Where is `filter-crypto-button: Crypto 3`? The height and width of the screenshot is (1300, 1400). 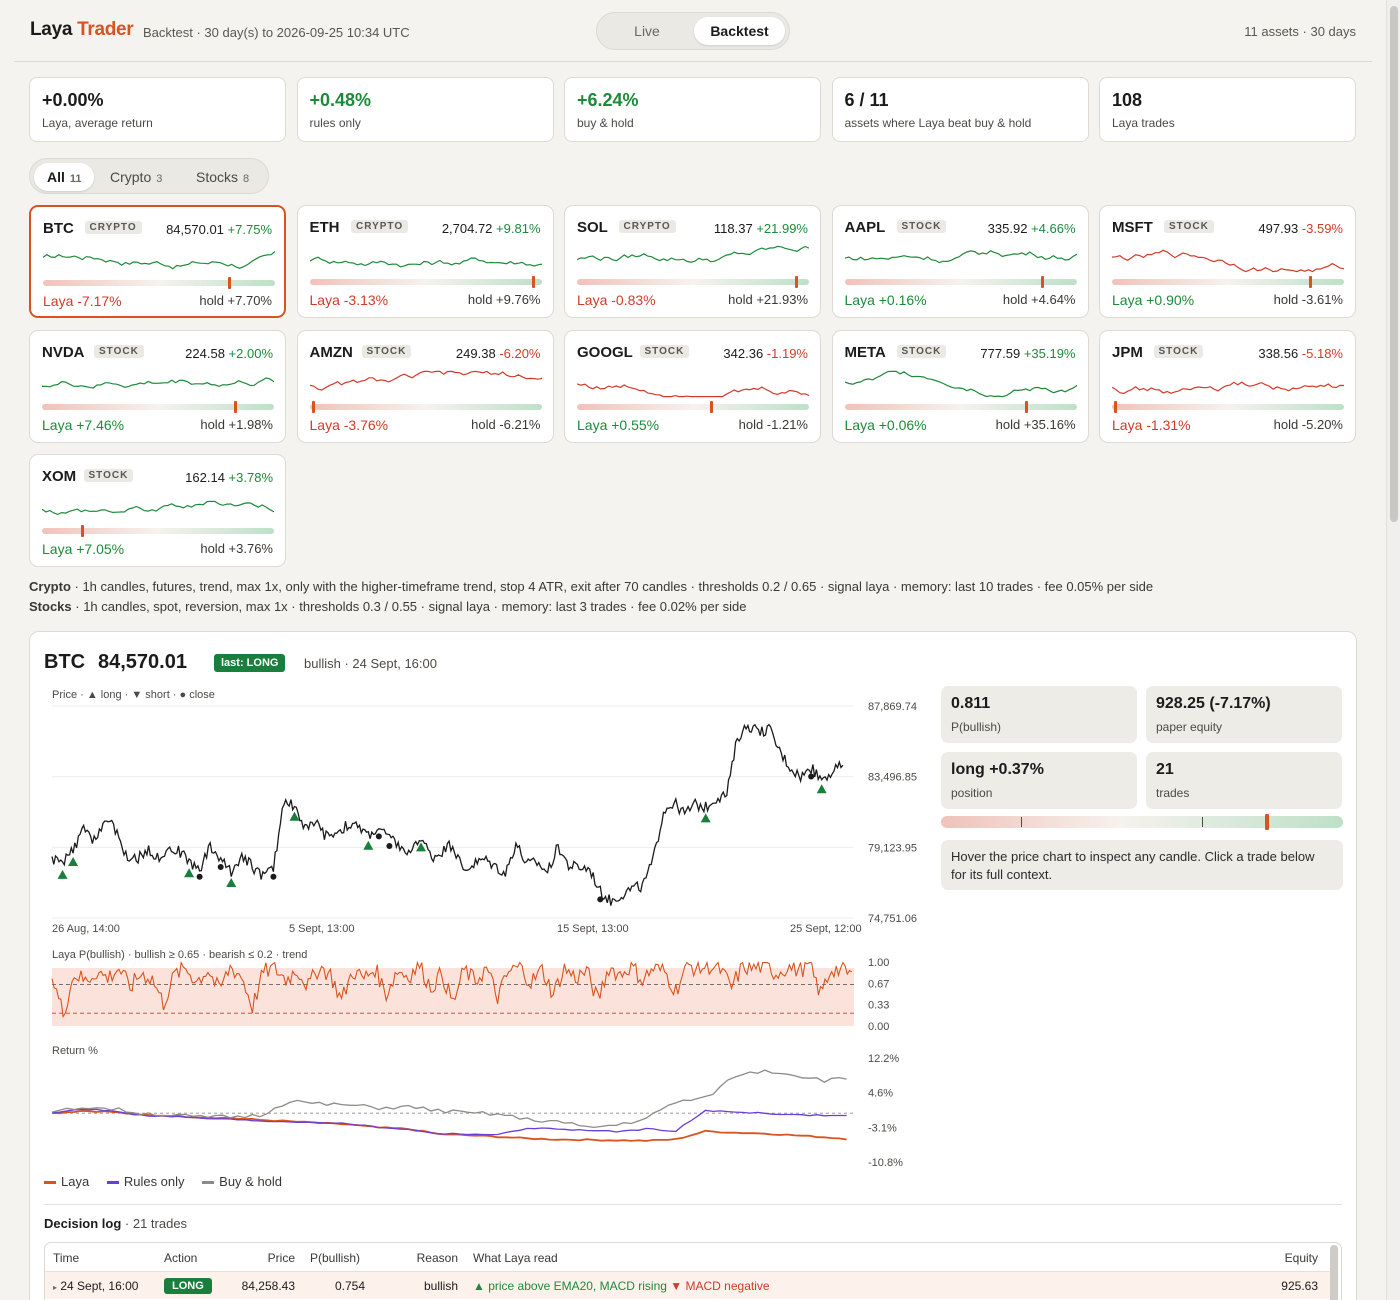 filter-crypto-button: Crypto 3 is located at coordinates (136, 177).